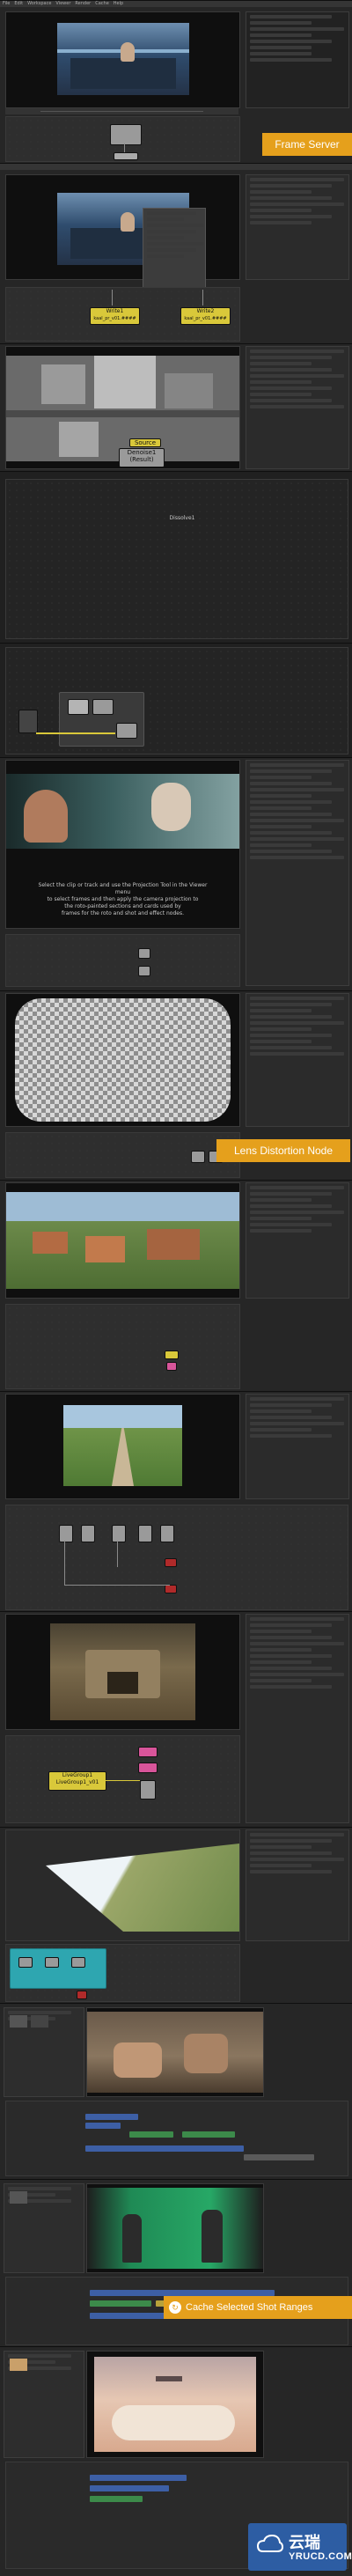 The height and width of the screenshot is (2576, 352). What do you see at coordinates (18, 4) in the screenshot?
I see `menu-edit: Edit` at bounding box center [18, 4].